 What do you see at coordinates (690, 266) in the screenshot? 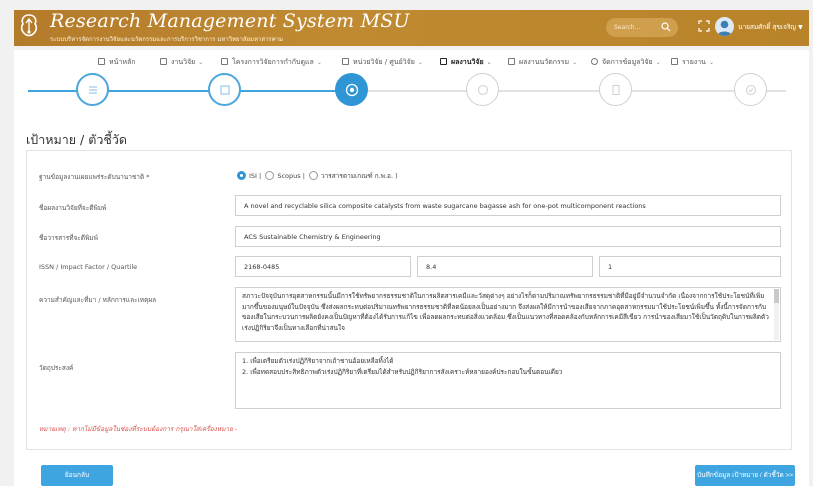
I see `quartile-input: 1` at bounding box center [690, 266].